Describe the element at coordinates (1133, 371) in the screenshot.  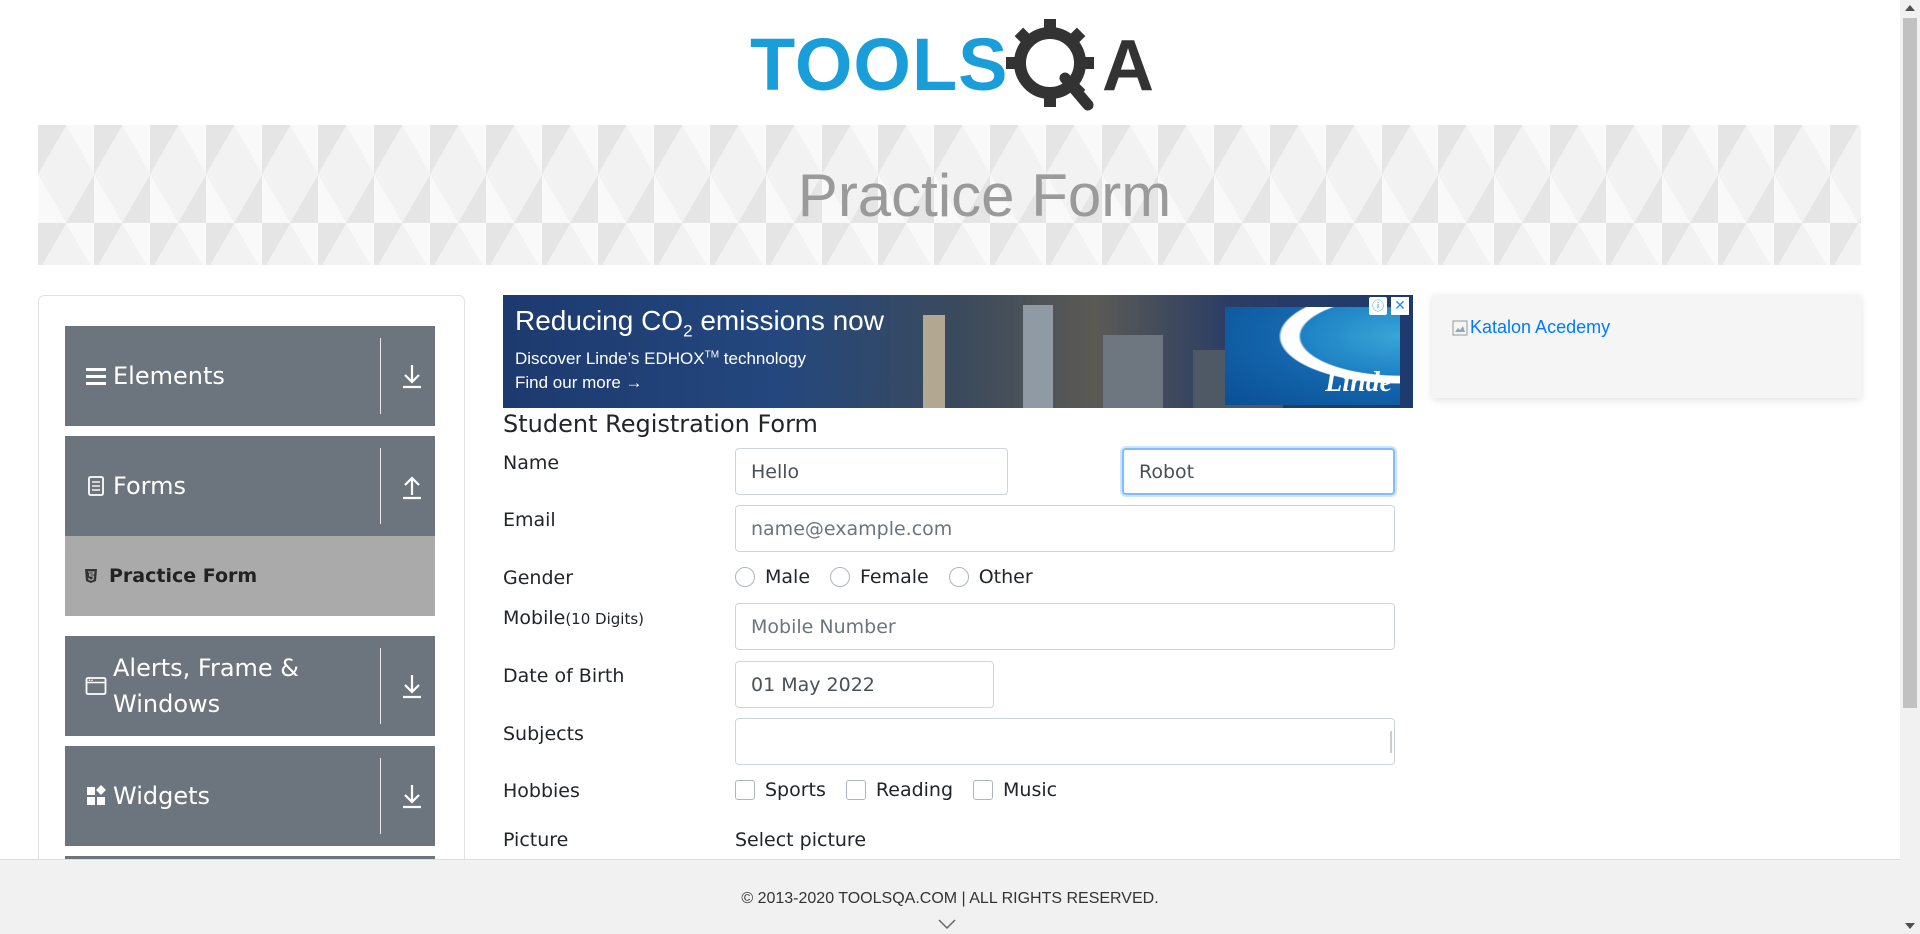
I see `ad-image-building` at that location.